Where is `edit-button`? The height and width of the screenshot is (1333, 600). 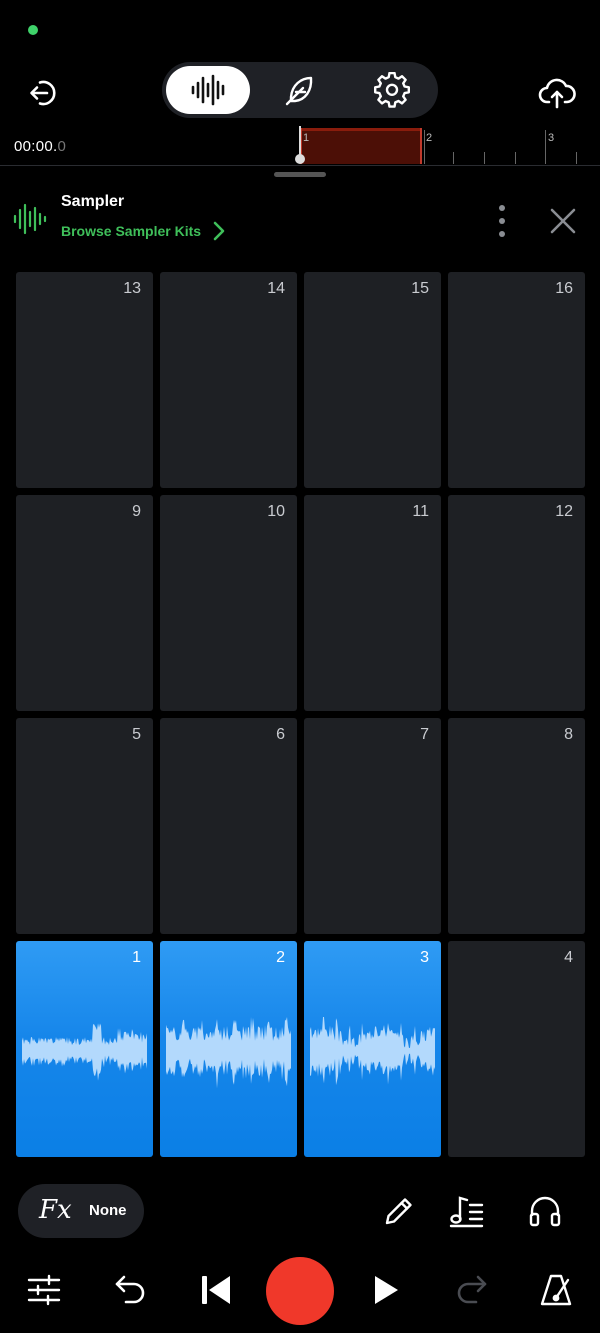 edit-button is located at coordinates (399, 1211).